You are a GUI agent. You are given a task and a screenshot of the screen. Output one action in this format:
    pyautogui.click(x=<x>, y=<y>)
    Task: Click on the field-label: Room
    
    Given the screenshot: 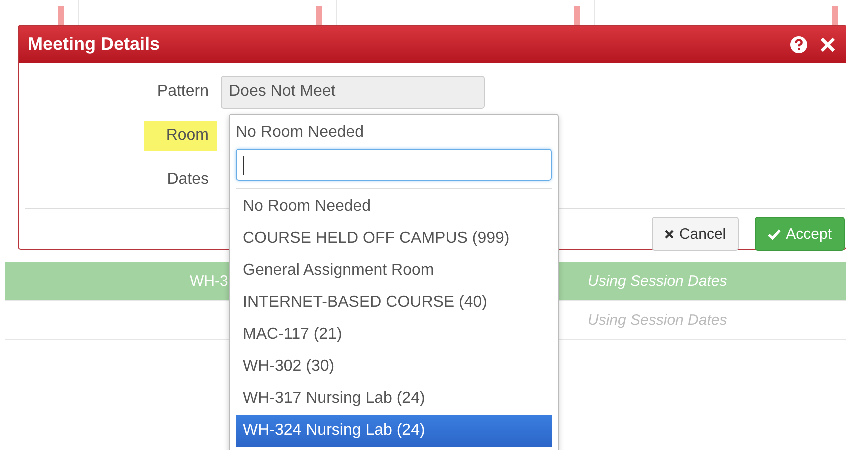 What is the action you would take?
    pyautogui.click(x=180, y=136)
    